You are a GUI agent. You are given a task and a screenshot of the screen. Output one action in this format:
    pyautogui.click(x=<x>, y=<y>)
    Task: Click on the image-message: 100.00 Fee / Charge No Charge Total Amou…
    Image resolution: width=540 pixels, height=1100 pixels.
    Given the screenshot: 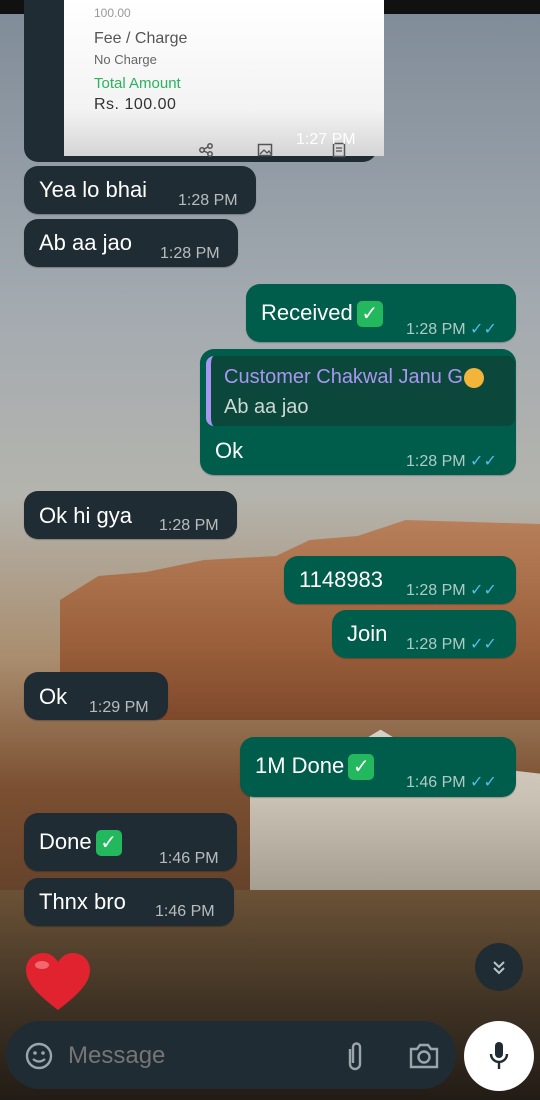 What is the action you would take?
    pyautogui.click(x=204, y=81)
    